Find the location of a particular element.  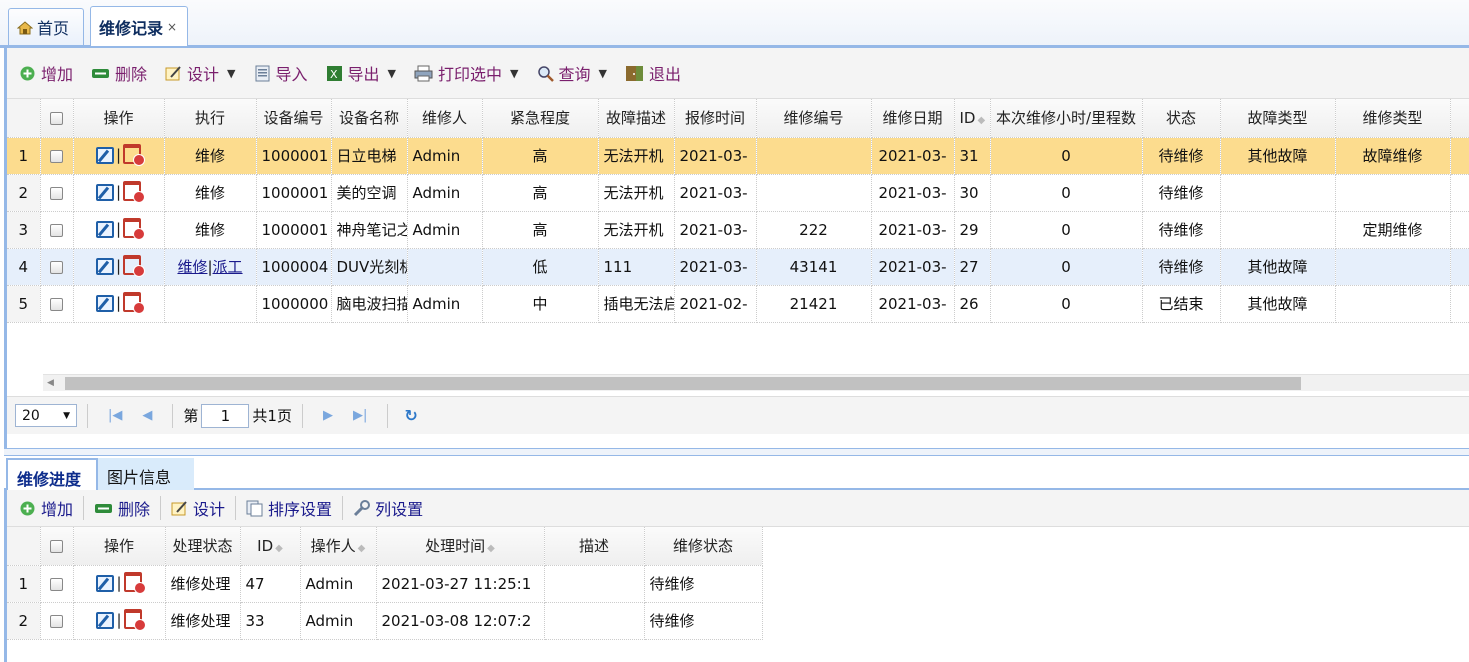

header-cell-time: 处理时间 ◆ is located at coordinates (460, 546).